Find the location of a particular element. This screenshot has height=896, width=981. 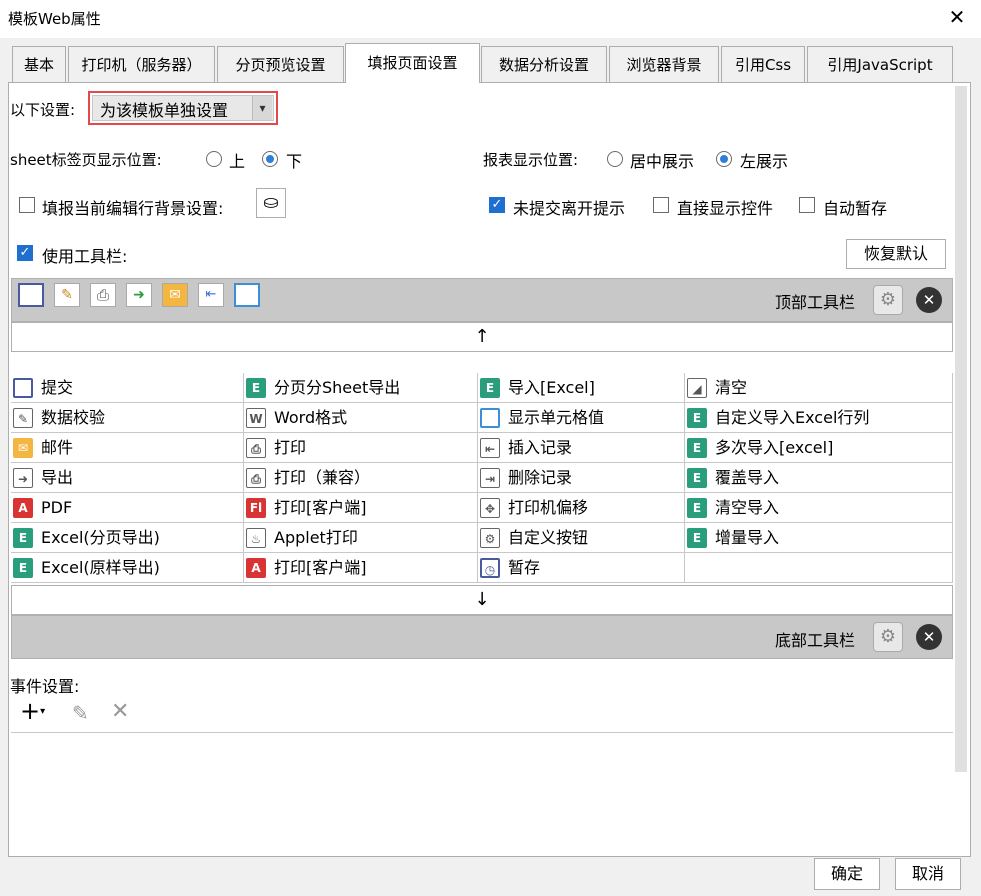

applet-print-icon: ♨ is located at coordinates (256, 538).